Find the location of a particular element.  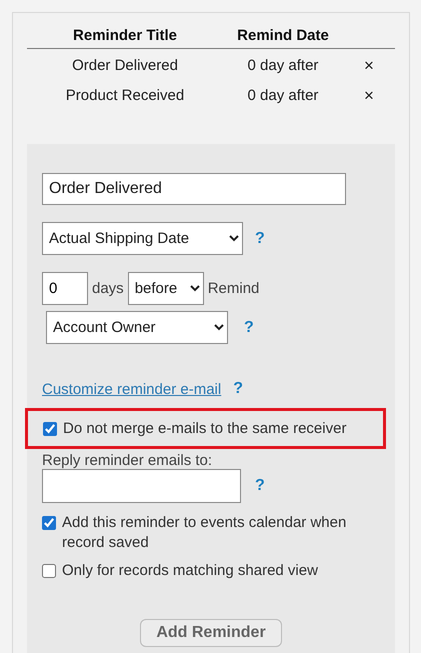

recipient-select: Account Owner is located at coordinates (137, 327).